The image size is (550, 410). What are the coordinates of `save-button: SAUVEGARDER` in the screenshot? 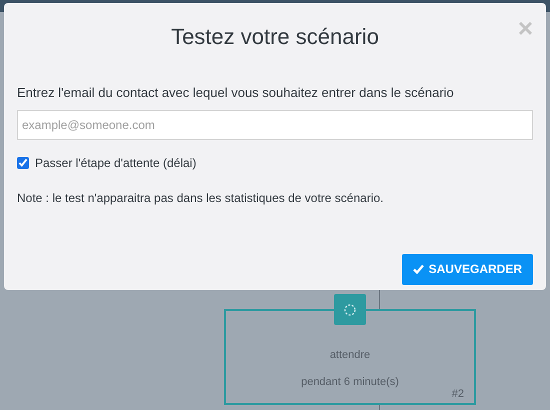 It's located at (467, 269).